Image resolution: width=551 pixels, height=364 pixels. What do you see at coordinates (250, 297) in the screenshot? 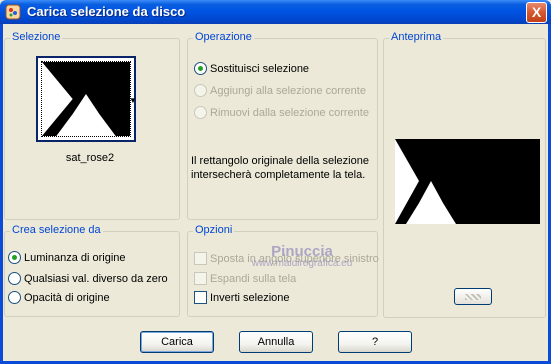
I see `checkbox-label: Inverti selezione` at bounding box center [250, 297].